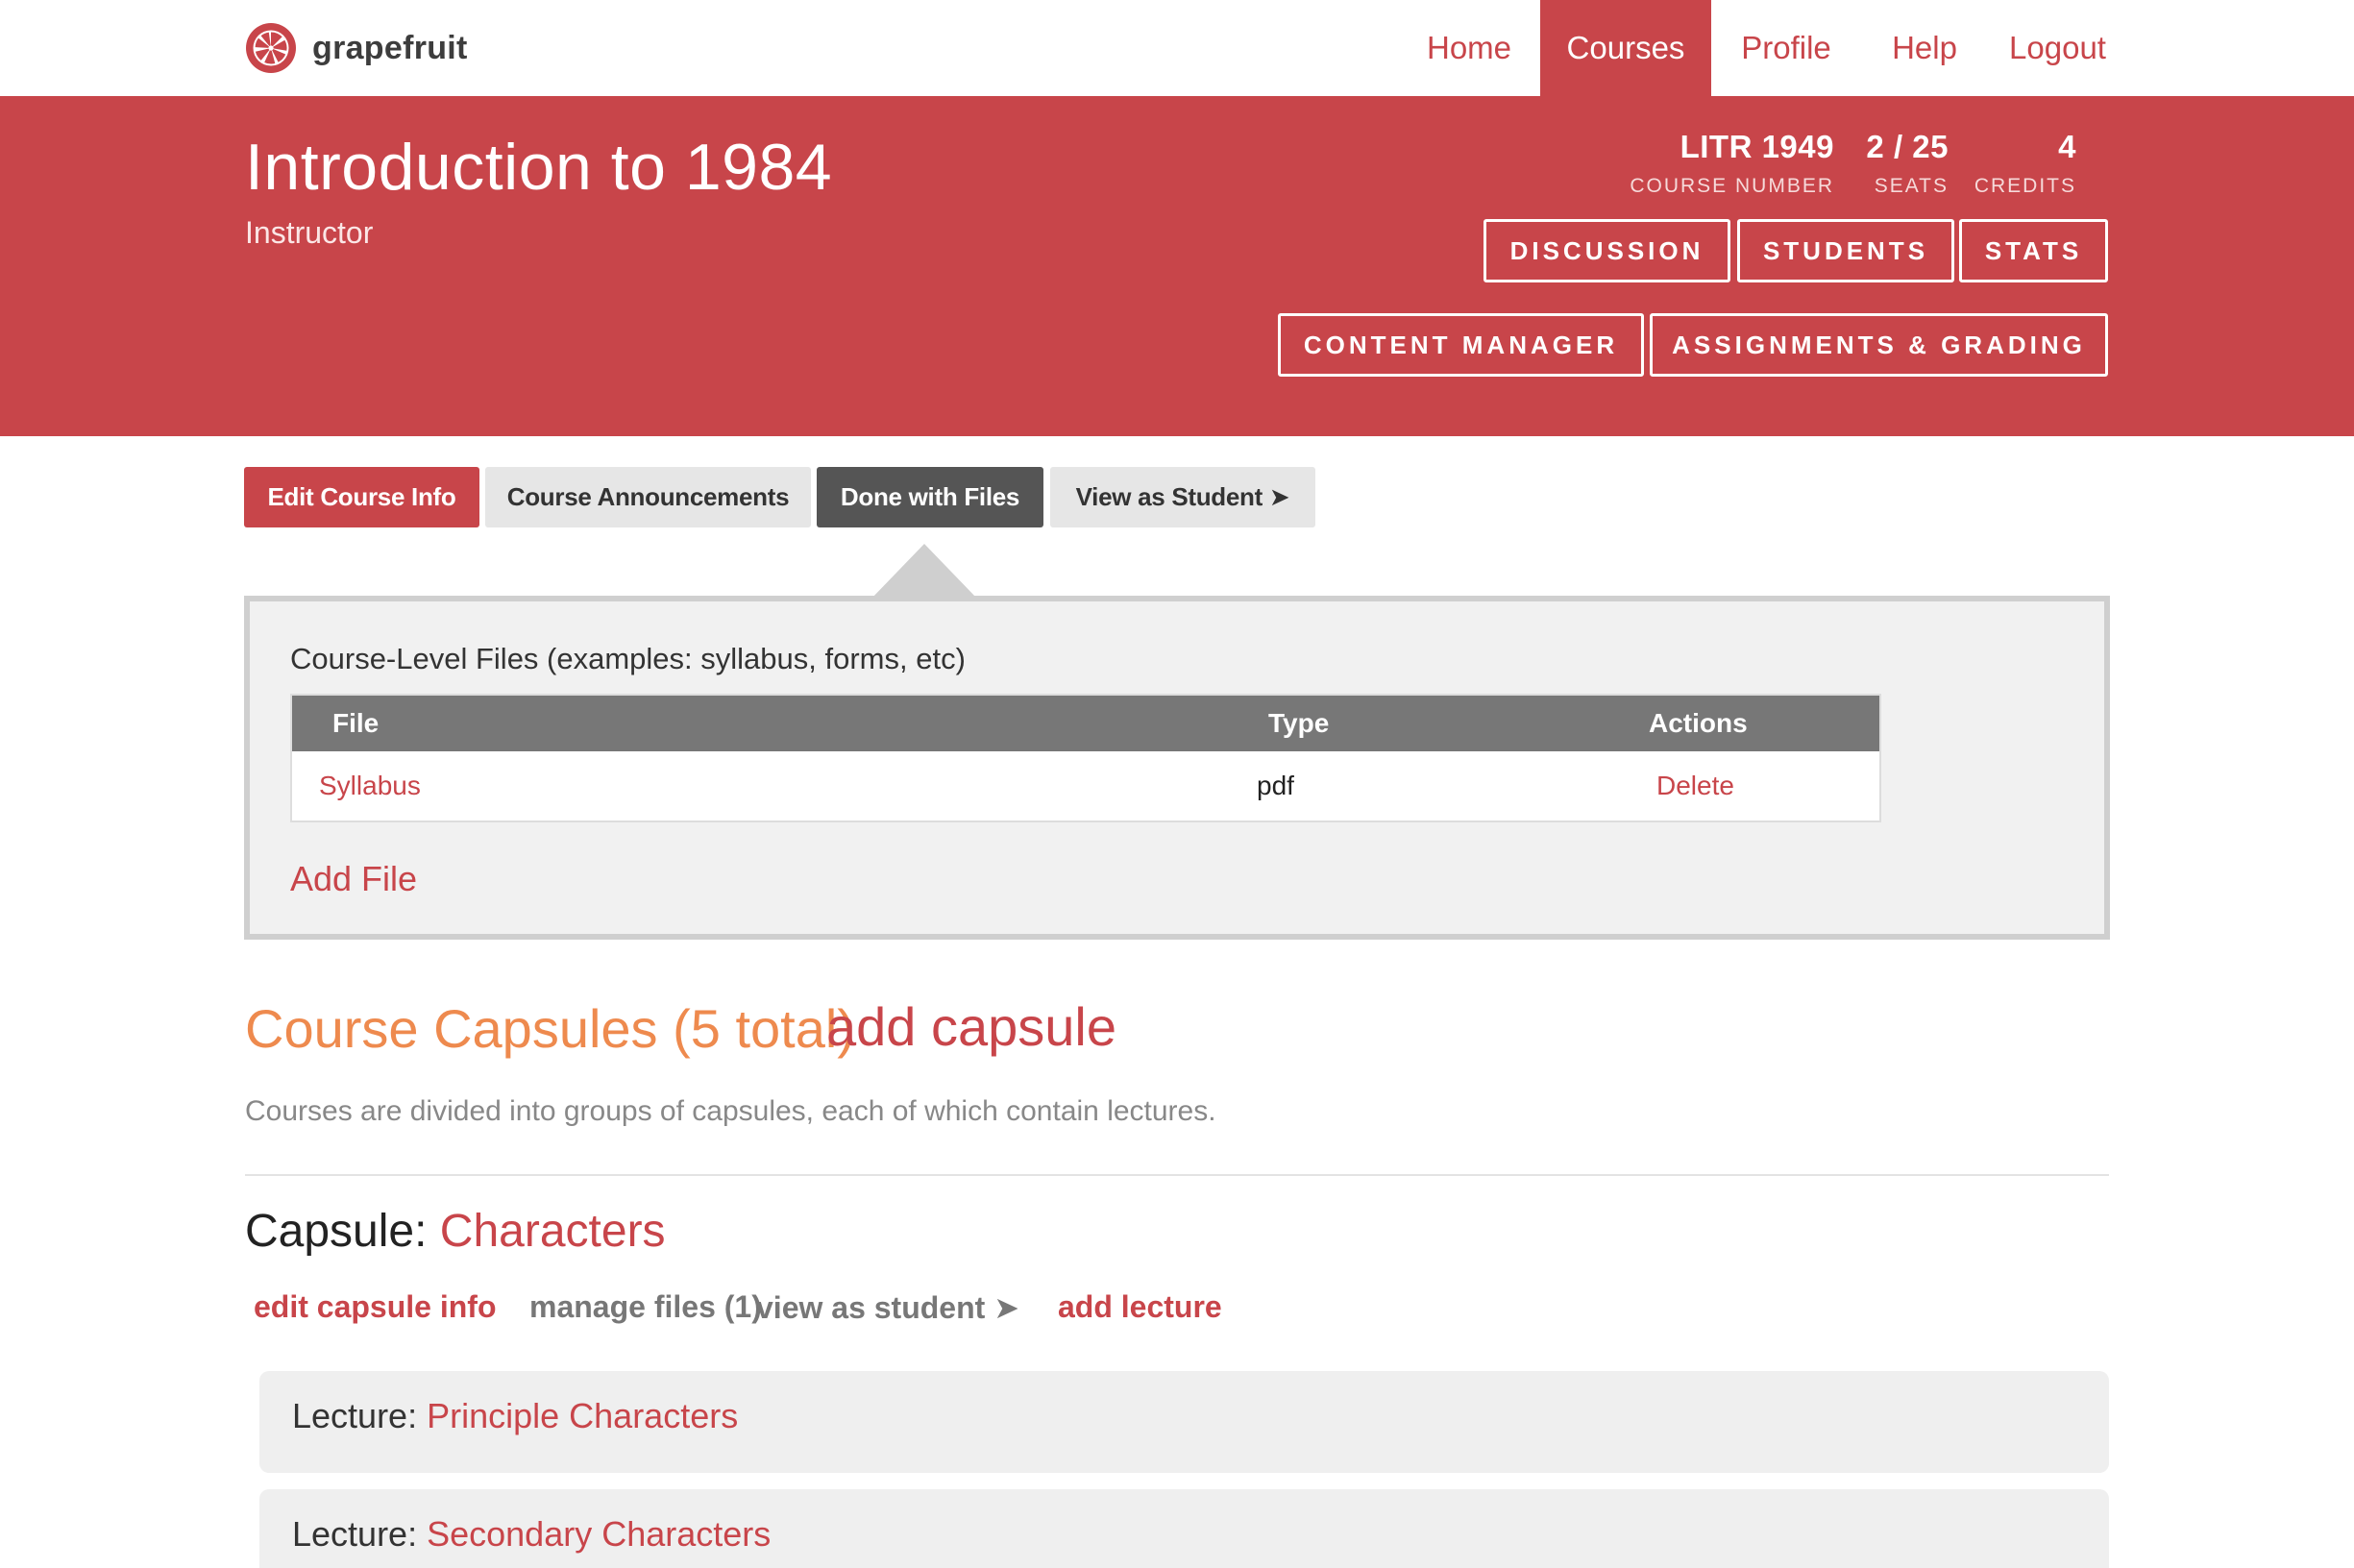 The image size is (2354, 1568). What do you see at coordinates (2057, 48) in the screenshot?
I see `nav-logout: Logout` at bounding box center [2057, 48].